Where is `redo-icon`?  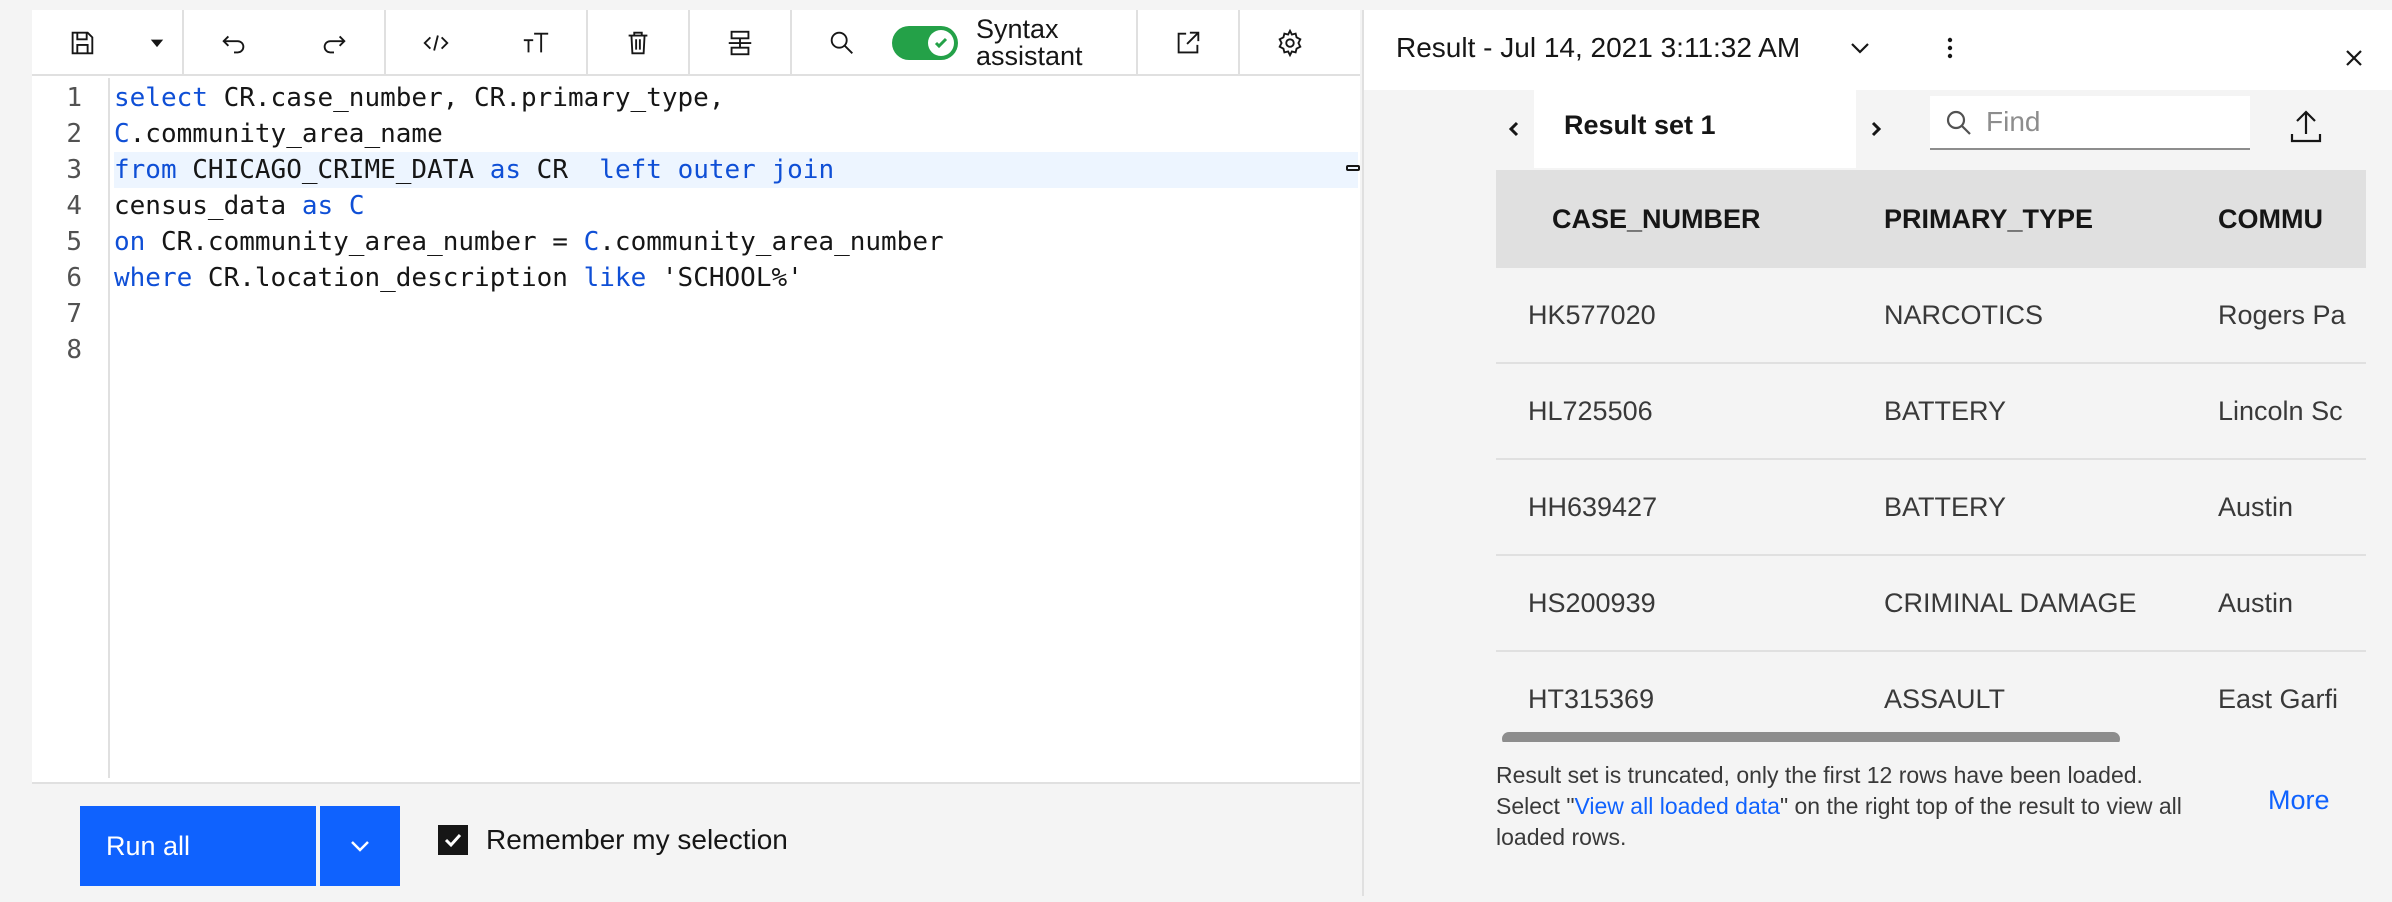
redo-icon is located at coordinates (334, 44).